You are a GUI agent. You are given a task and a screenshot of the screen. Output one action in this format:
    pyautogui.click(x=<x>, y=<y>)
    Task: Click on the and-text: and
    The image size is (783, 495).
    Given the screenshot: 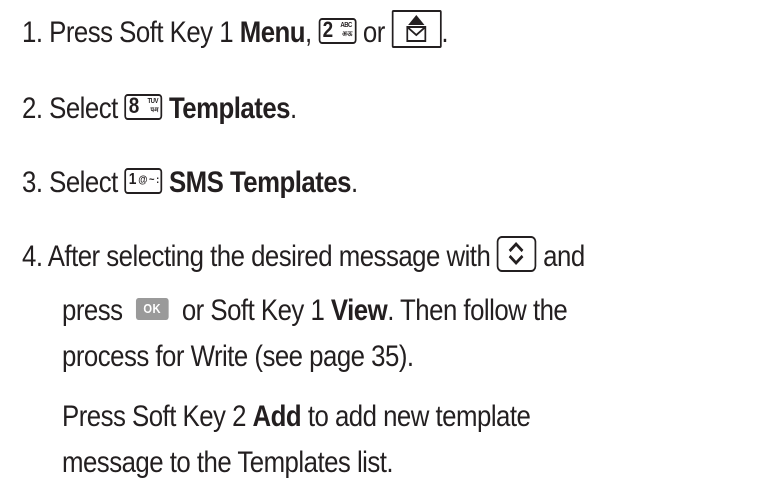 What is the action you would take?
    pyautogui.click(x=564, y=256)
    